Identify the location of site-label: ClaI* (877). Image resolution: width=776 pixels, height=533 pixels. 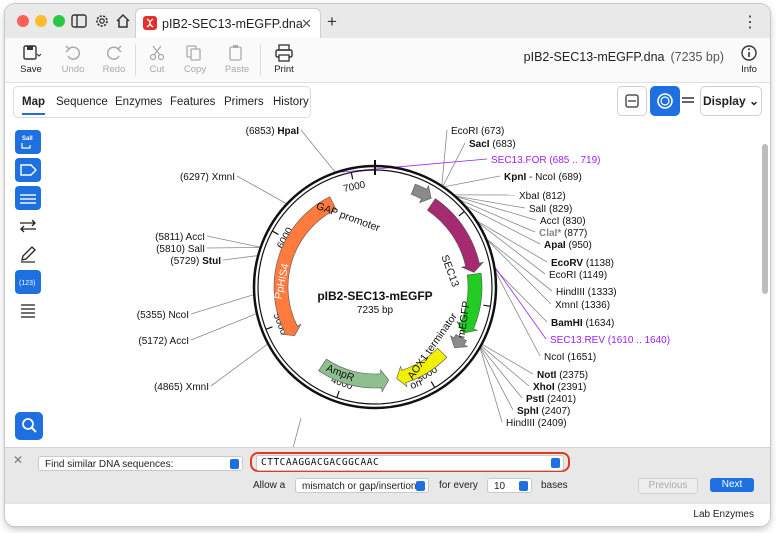
(563, 233).